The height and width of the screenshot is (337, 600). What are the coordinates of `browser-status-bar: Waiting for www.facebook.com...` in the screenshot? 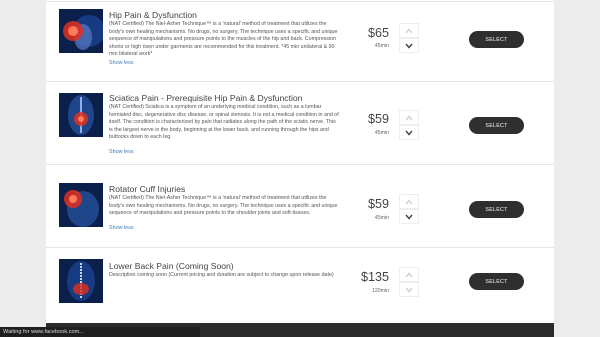 It's located at (100, 332).